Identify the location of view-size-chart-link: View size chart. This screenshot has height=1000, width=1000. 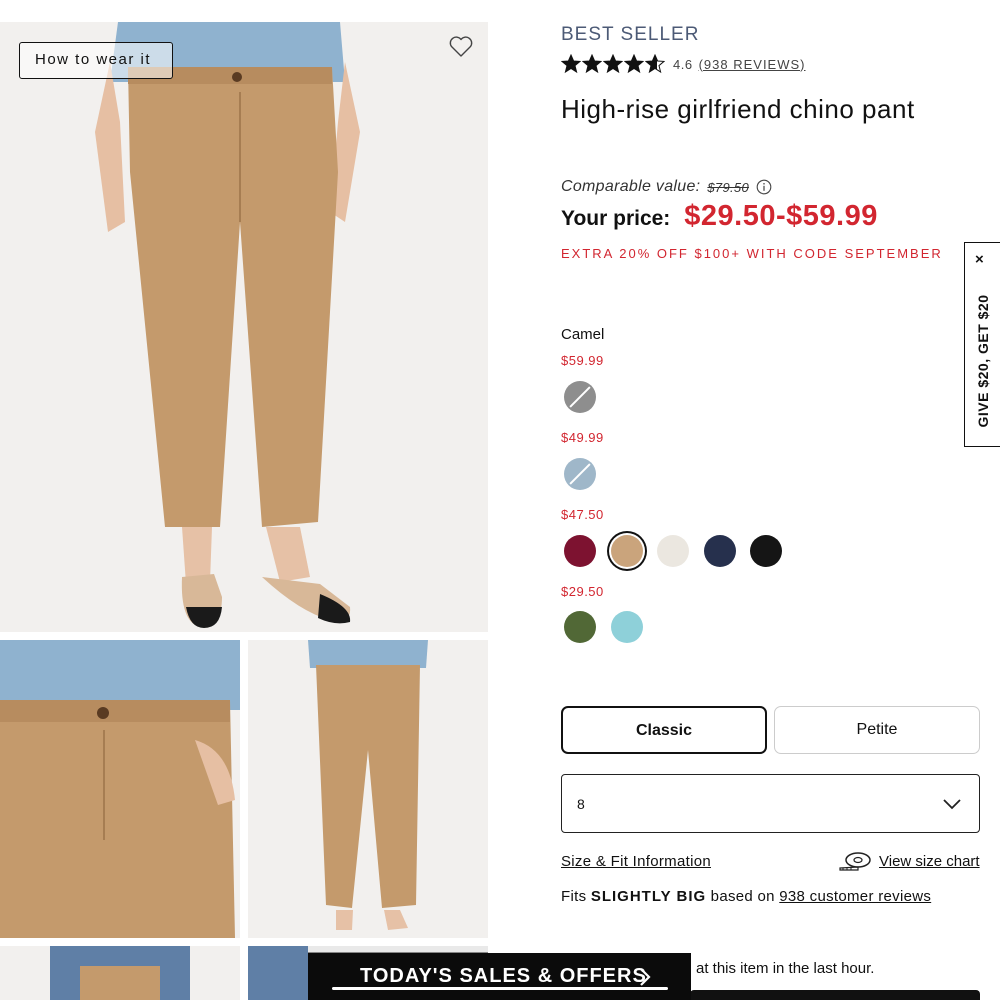
(929, 861).